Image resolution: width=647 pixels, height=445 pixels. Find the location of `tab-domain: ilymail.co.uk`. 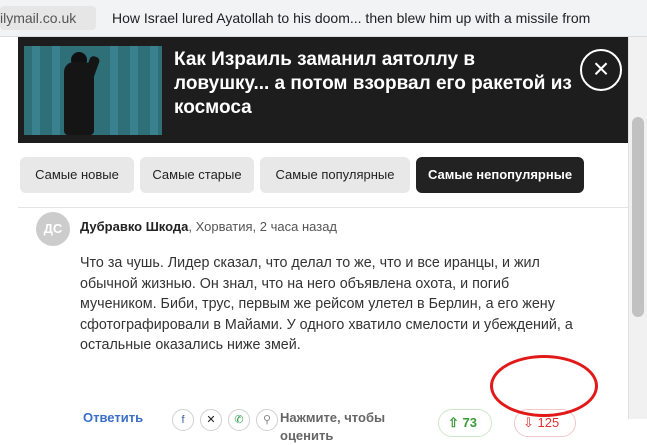

tab-domain: ilymail.co.uk is located at coordinates (48, 18).